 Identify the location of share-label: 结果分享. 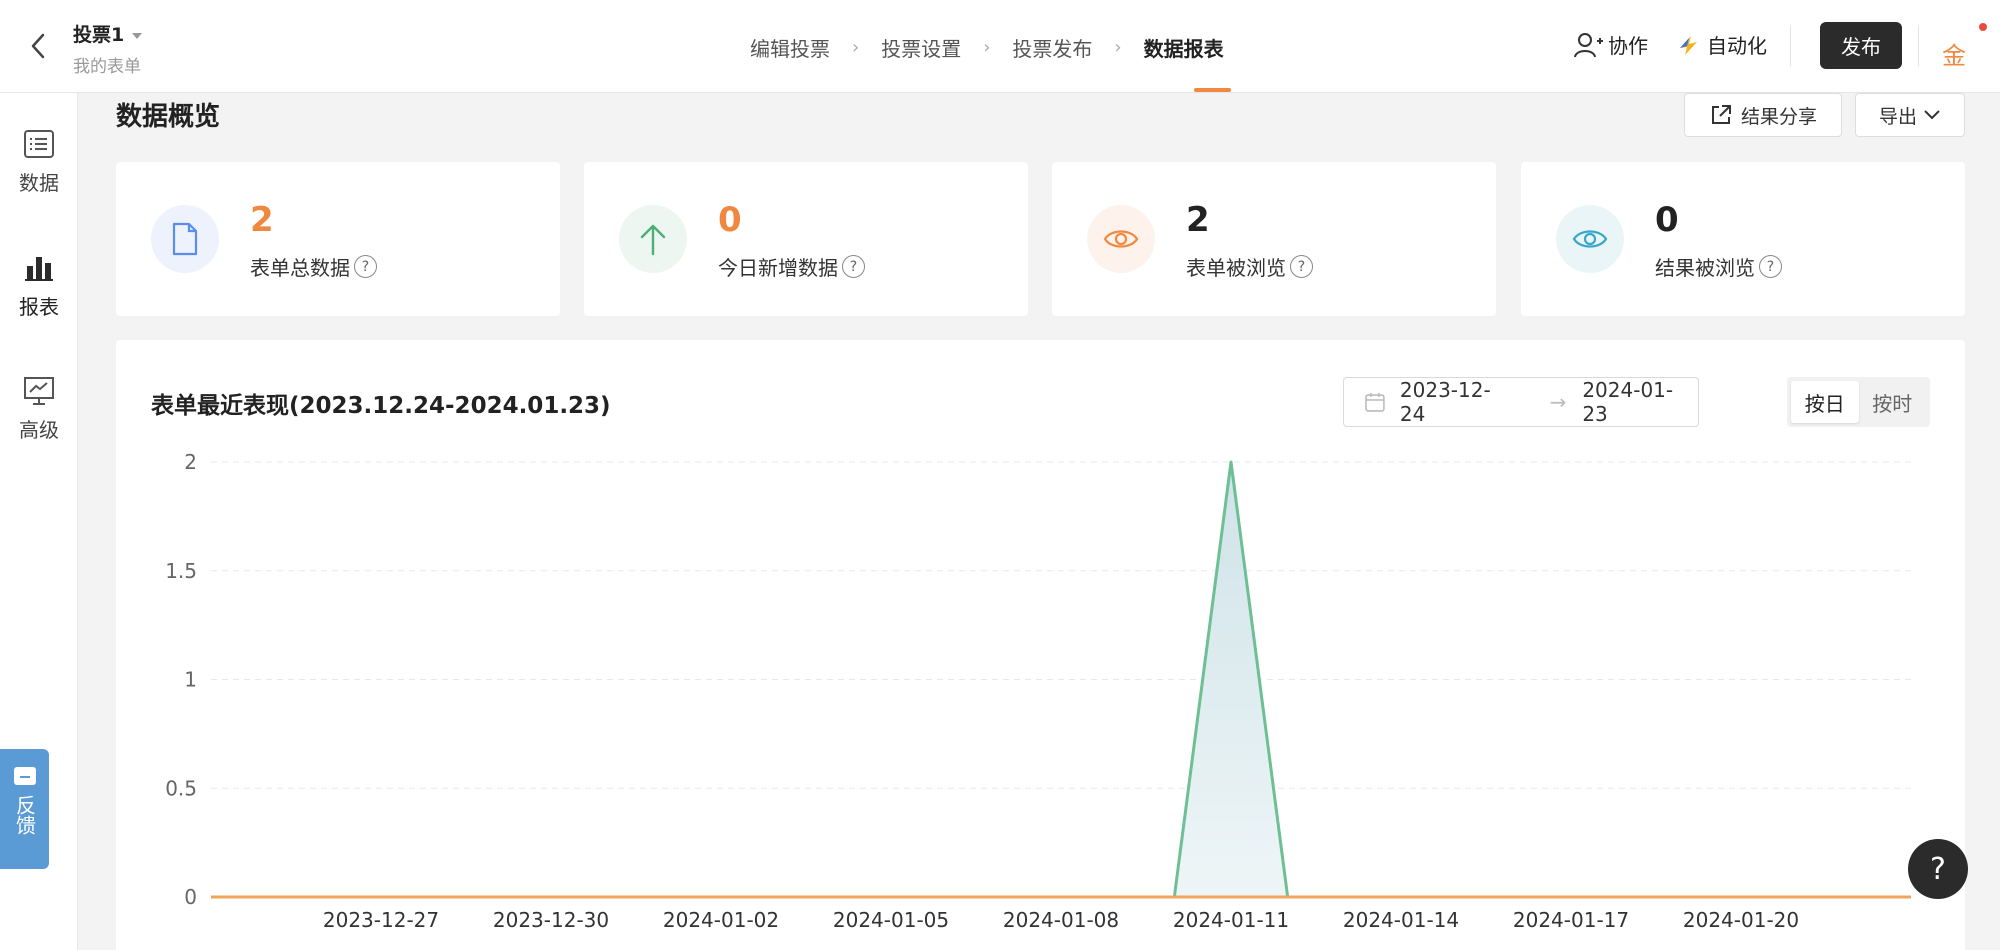
(1778, 116).